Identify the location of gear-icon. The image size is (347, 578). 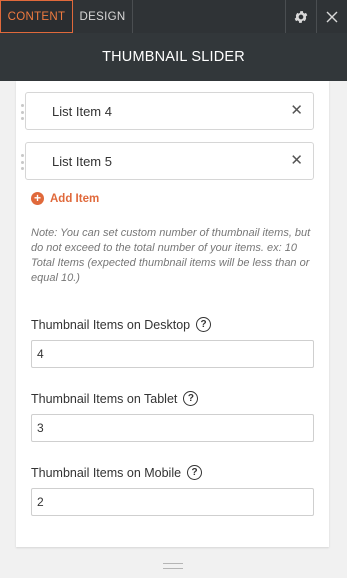
(301, 16).